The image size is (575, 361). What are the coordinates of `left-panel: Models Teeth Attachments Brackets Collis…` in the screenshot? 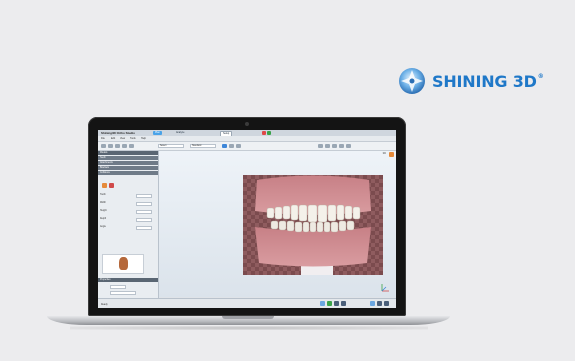 It's located at (128, 226).